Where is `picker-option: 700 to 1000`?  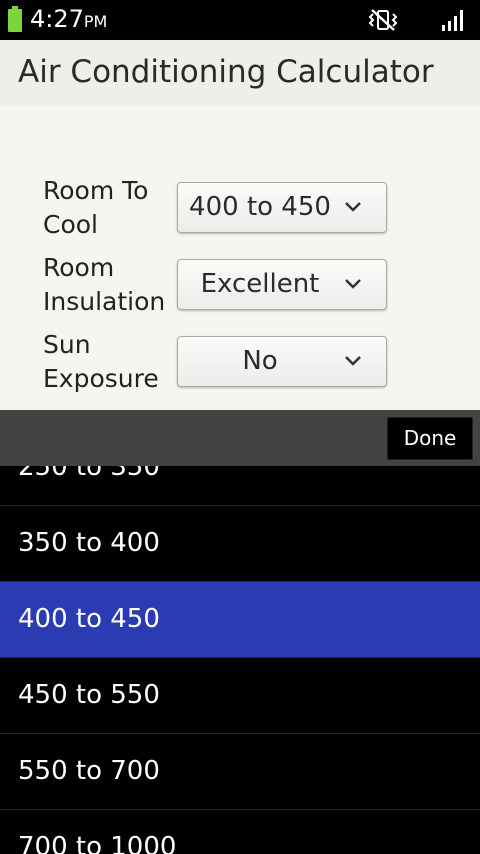 picker-option: 700 to 1000 is located at coordinates (240, 832).